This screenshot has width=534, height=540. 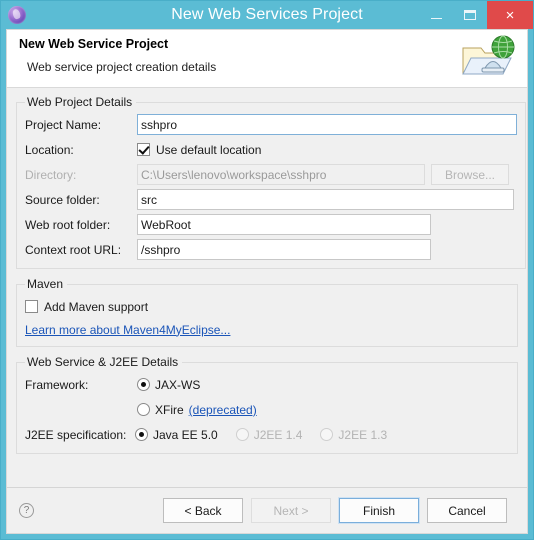 What do you see at coordinates (57, 384) in the screenshot?
I see `framework-label: Framework:` at bounding box center [57, 384].